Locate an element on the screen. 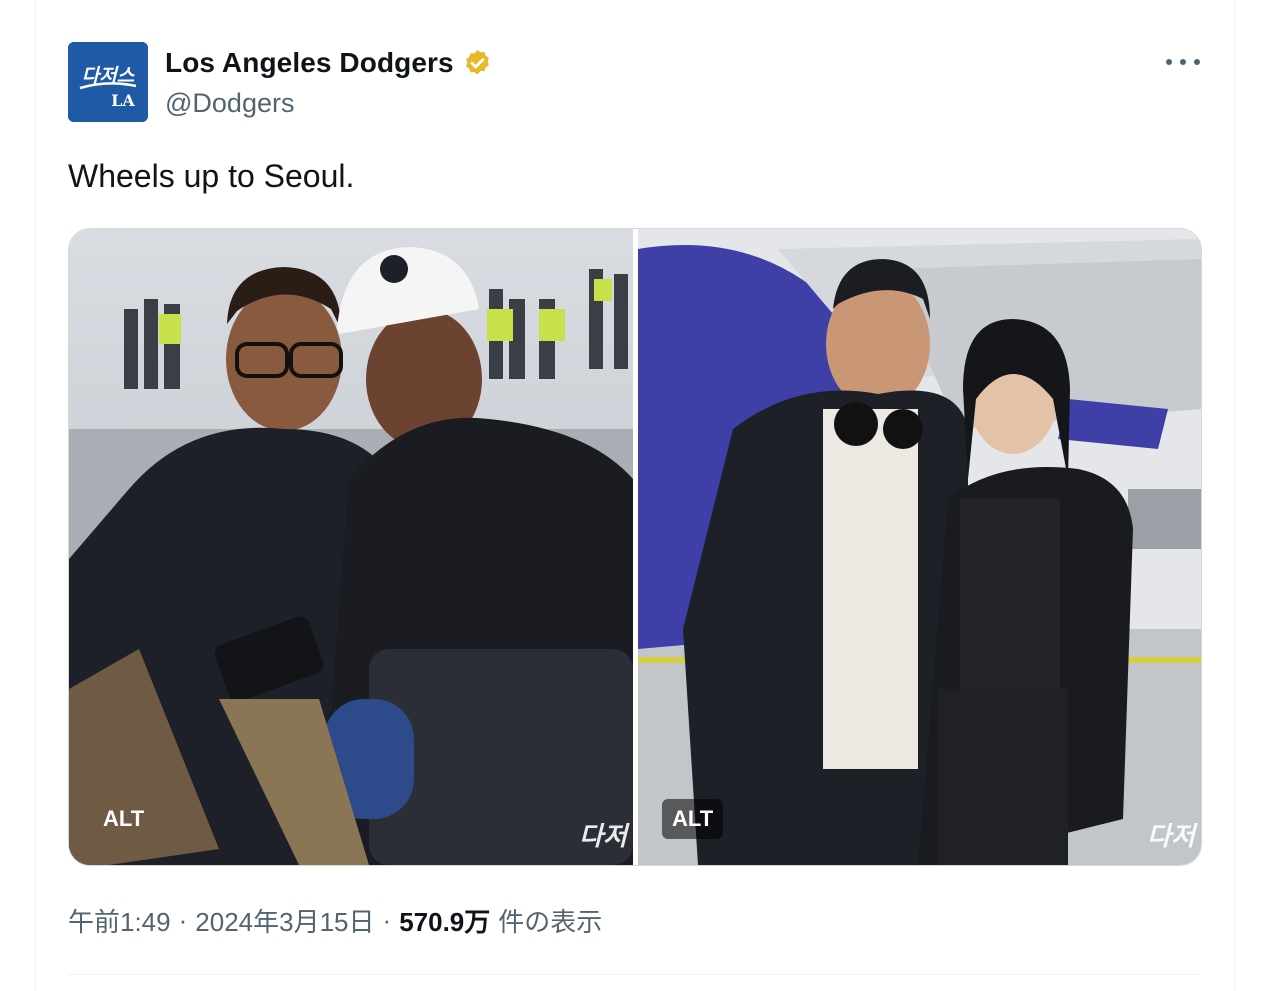 The height and width of the screenshot is (991, 1287). verified-badge-icon is located at coordinates (477, 63).